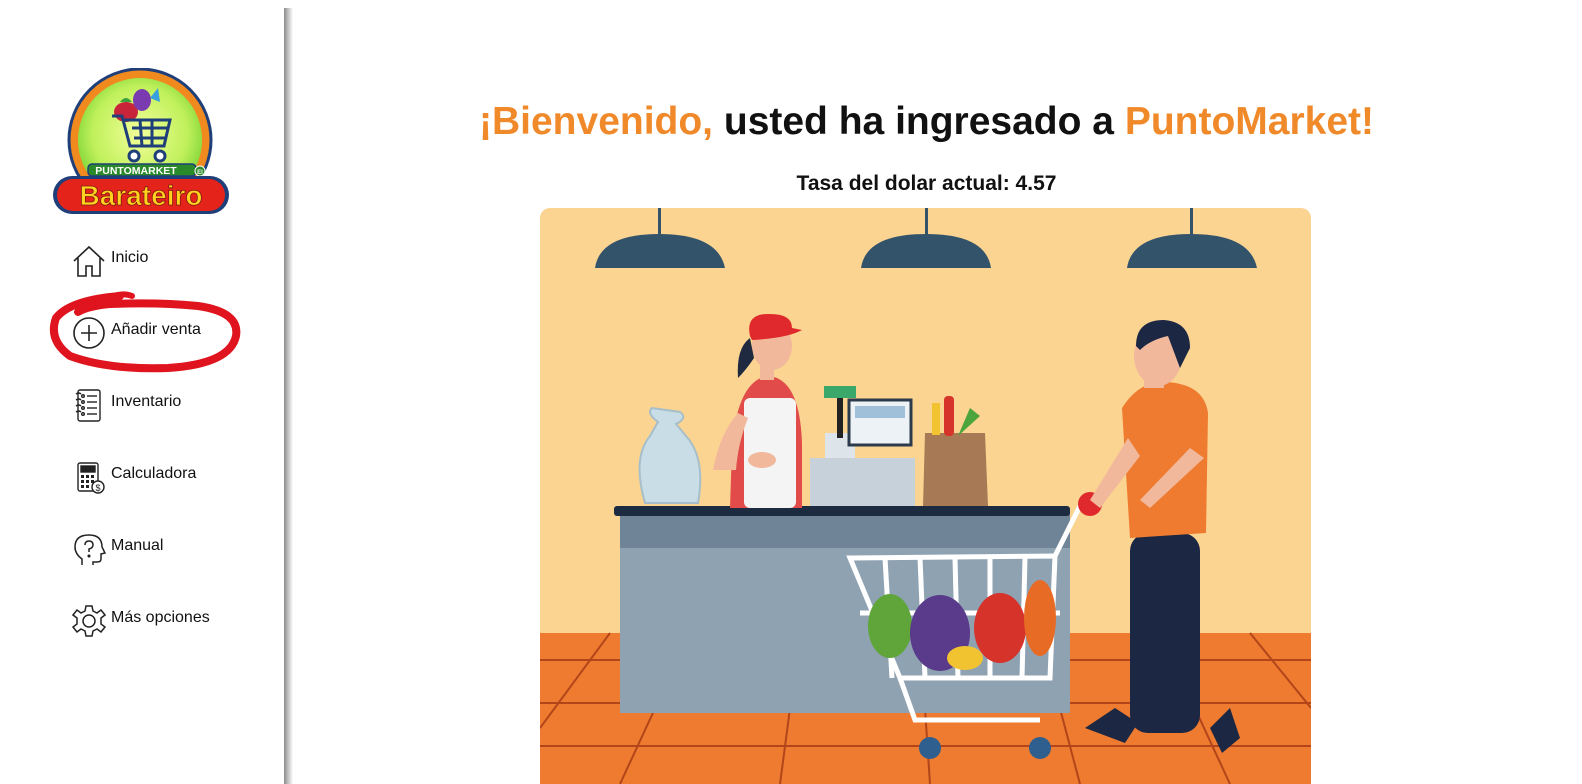  I want to click on sidebar-item-inventario: Inventario, so click(126, 405).